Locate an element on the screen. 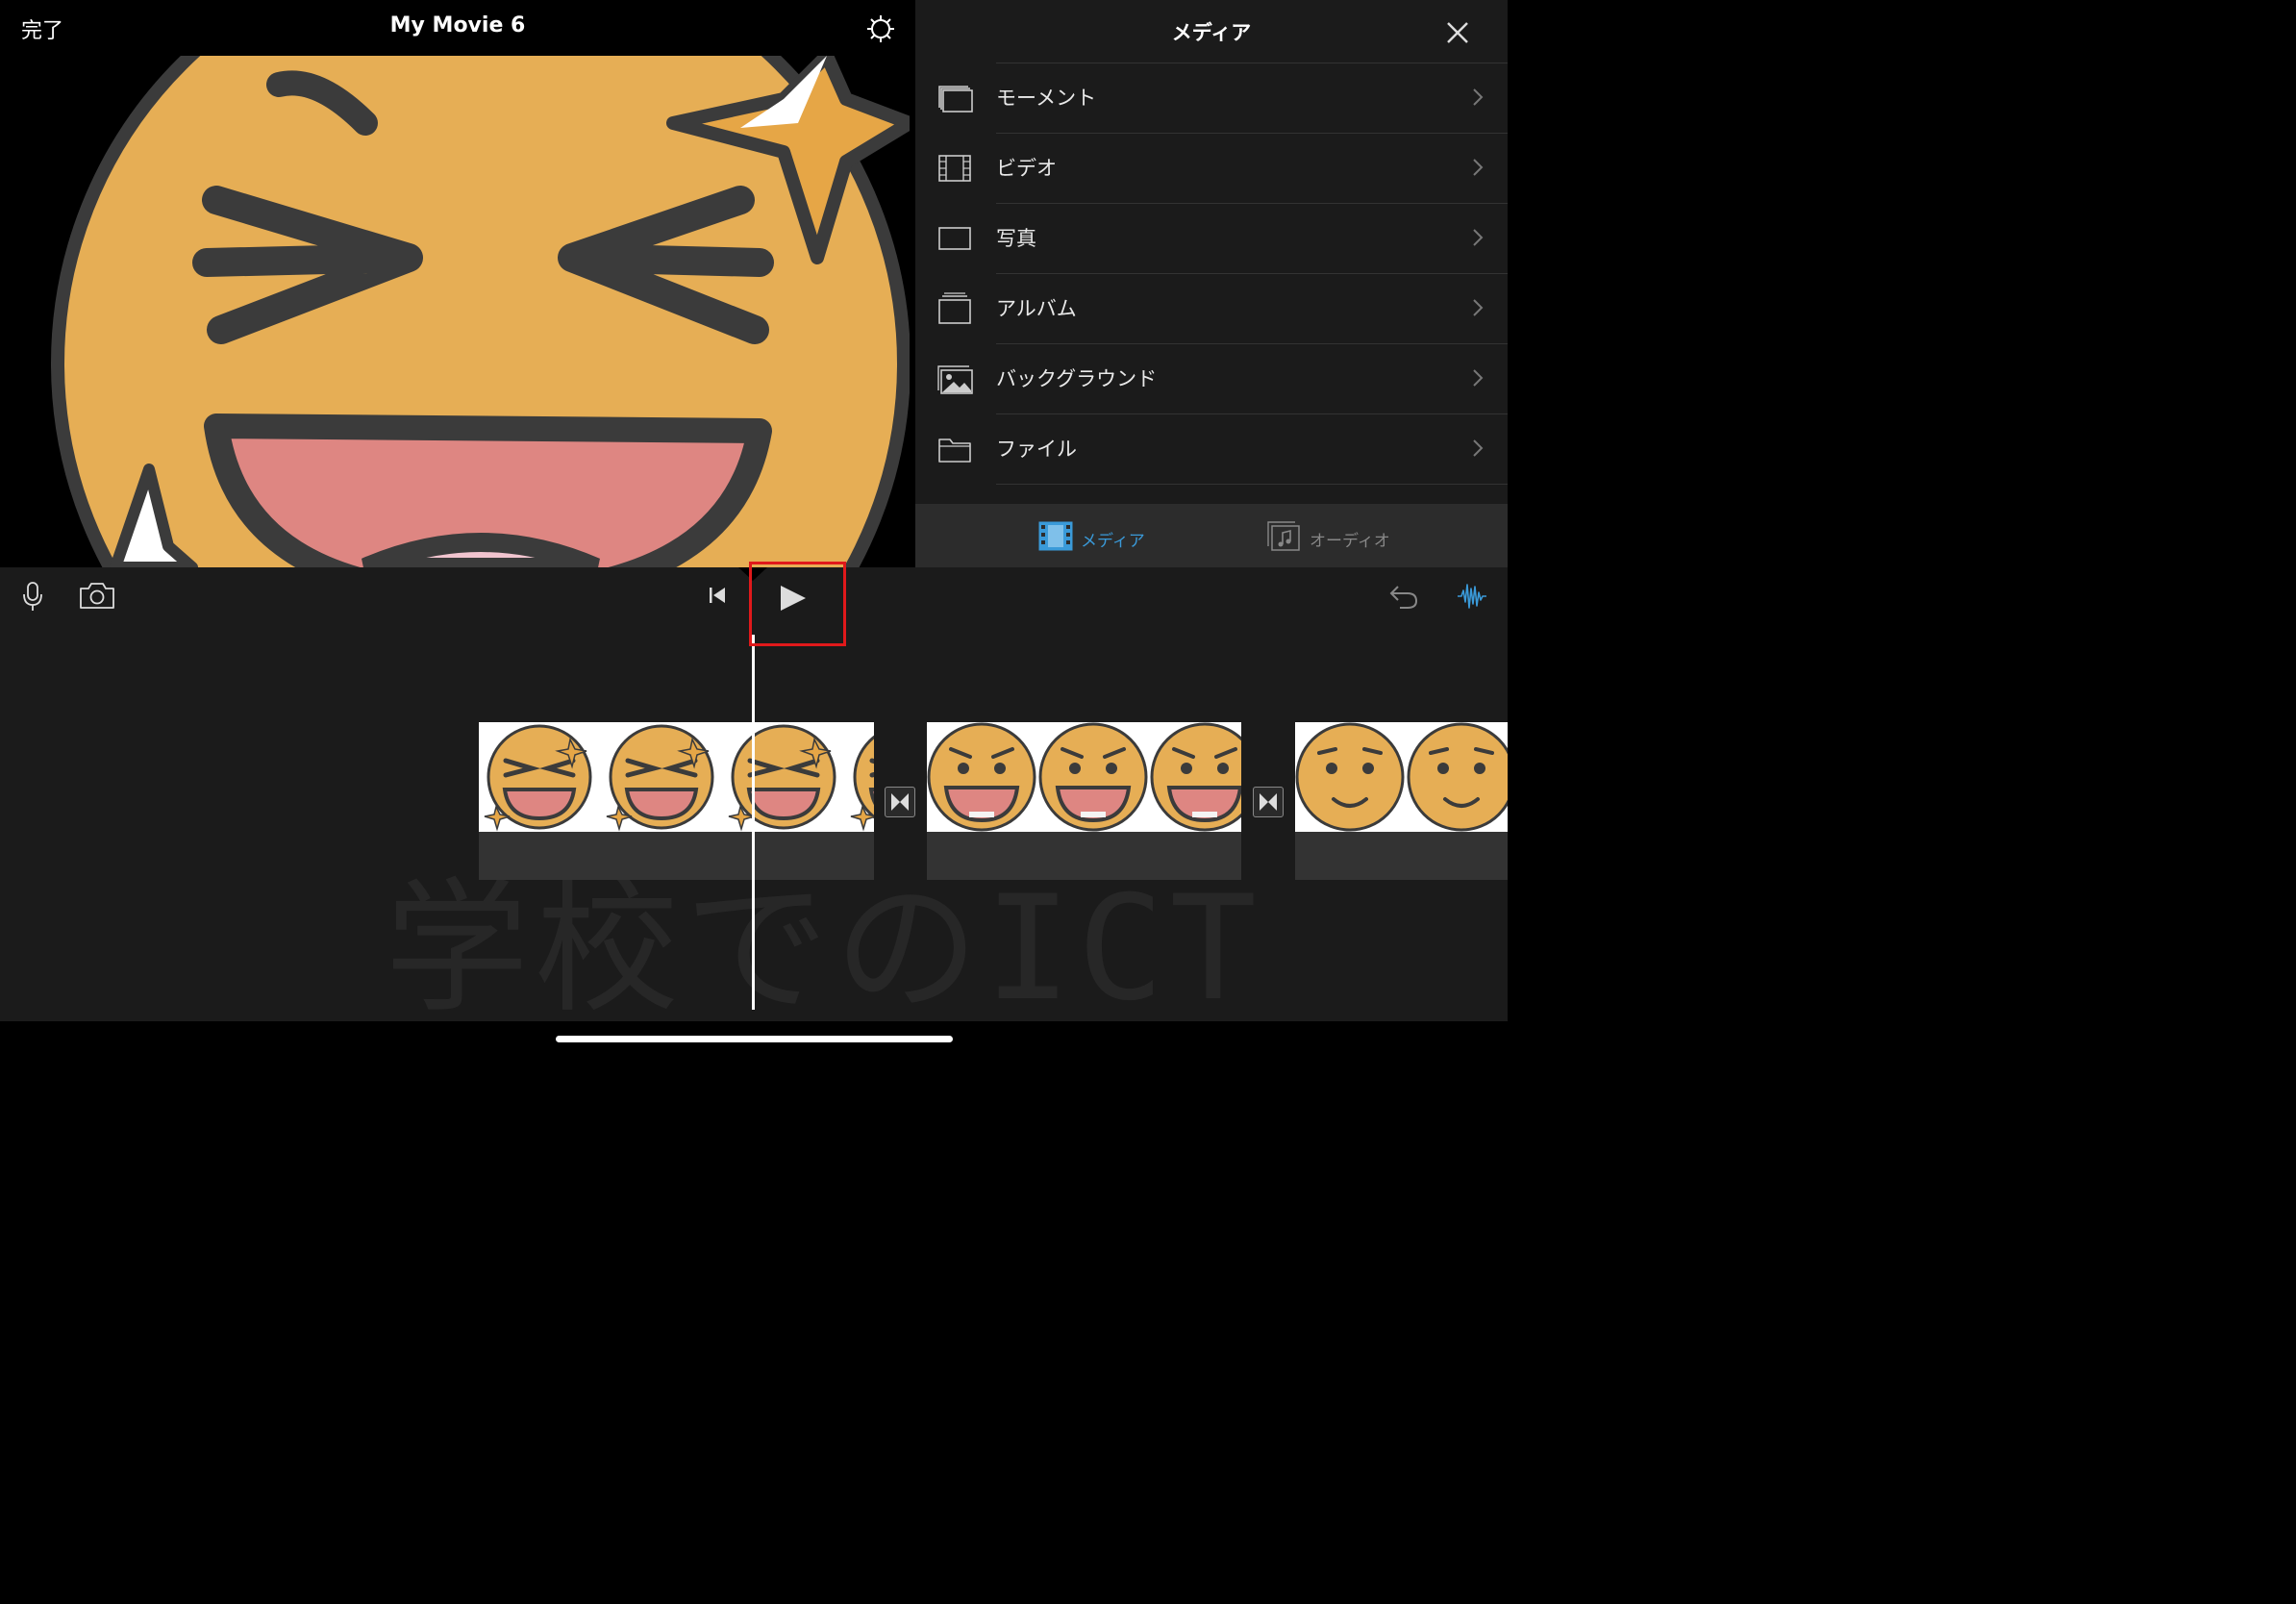 The width and height of the screenshot is (2296, 1604). video-clip-smiling-emoji is located at coordinates (1401, 777).